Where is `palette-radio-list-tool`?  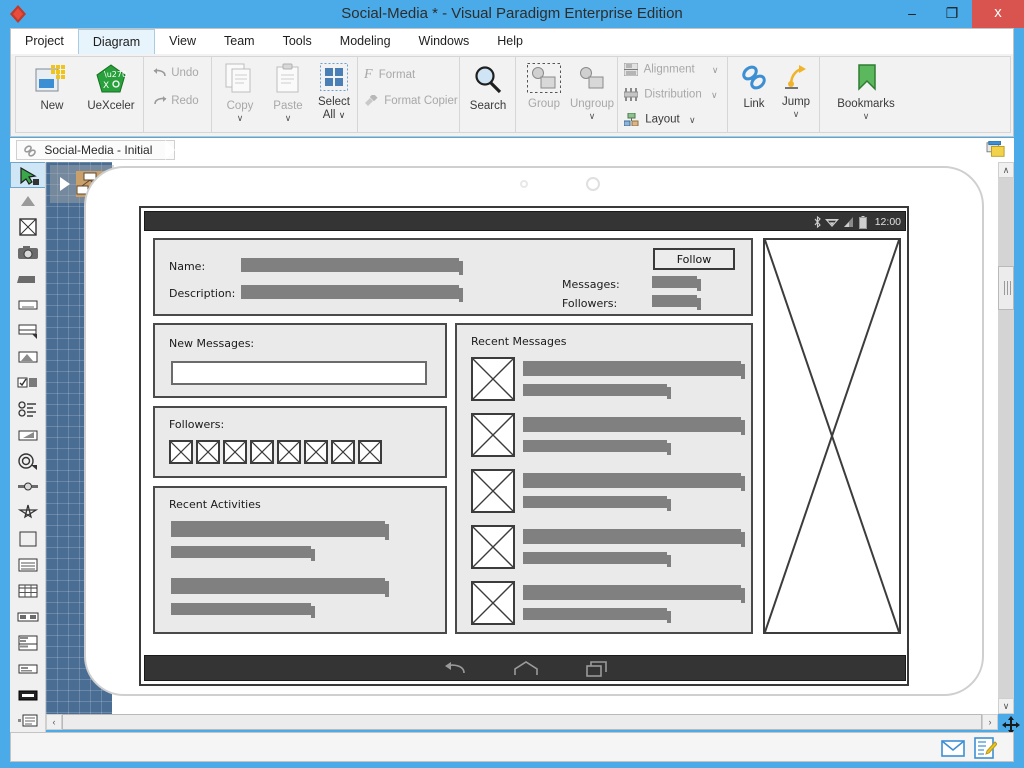 palette-radio-list-tool is located at coordinates (27, 409).